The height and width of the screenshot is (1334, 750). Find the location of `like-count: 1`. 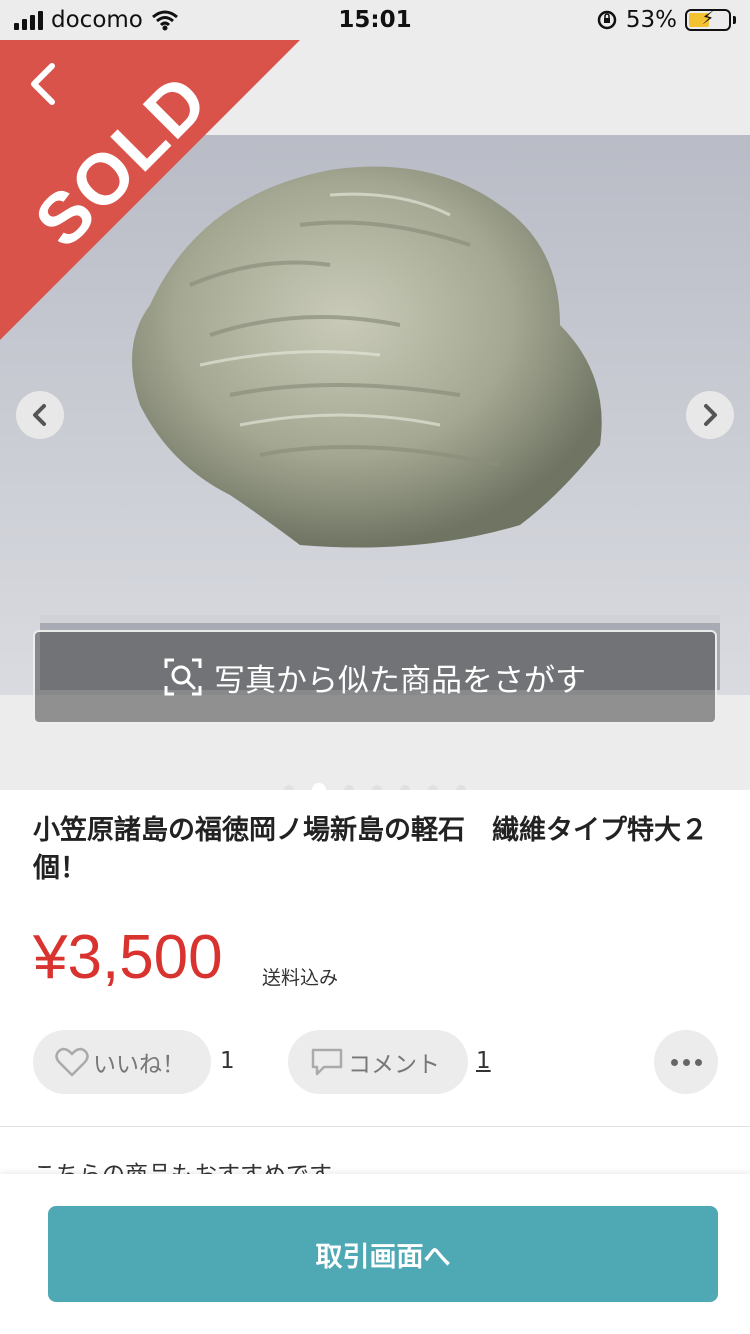

like-count: 1 is located at coordinates (227, 1061).